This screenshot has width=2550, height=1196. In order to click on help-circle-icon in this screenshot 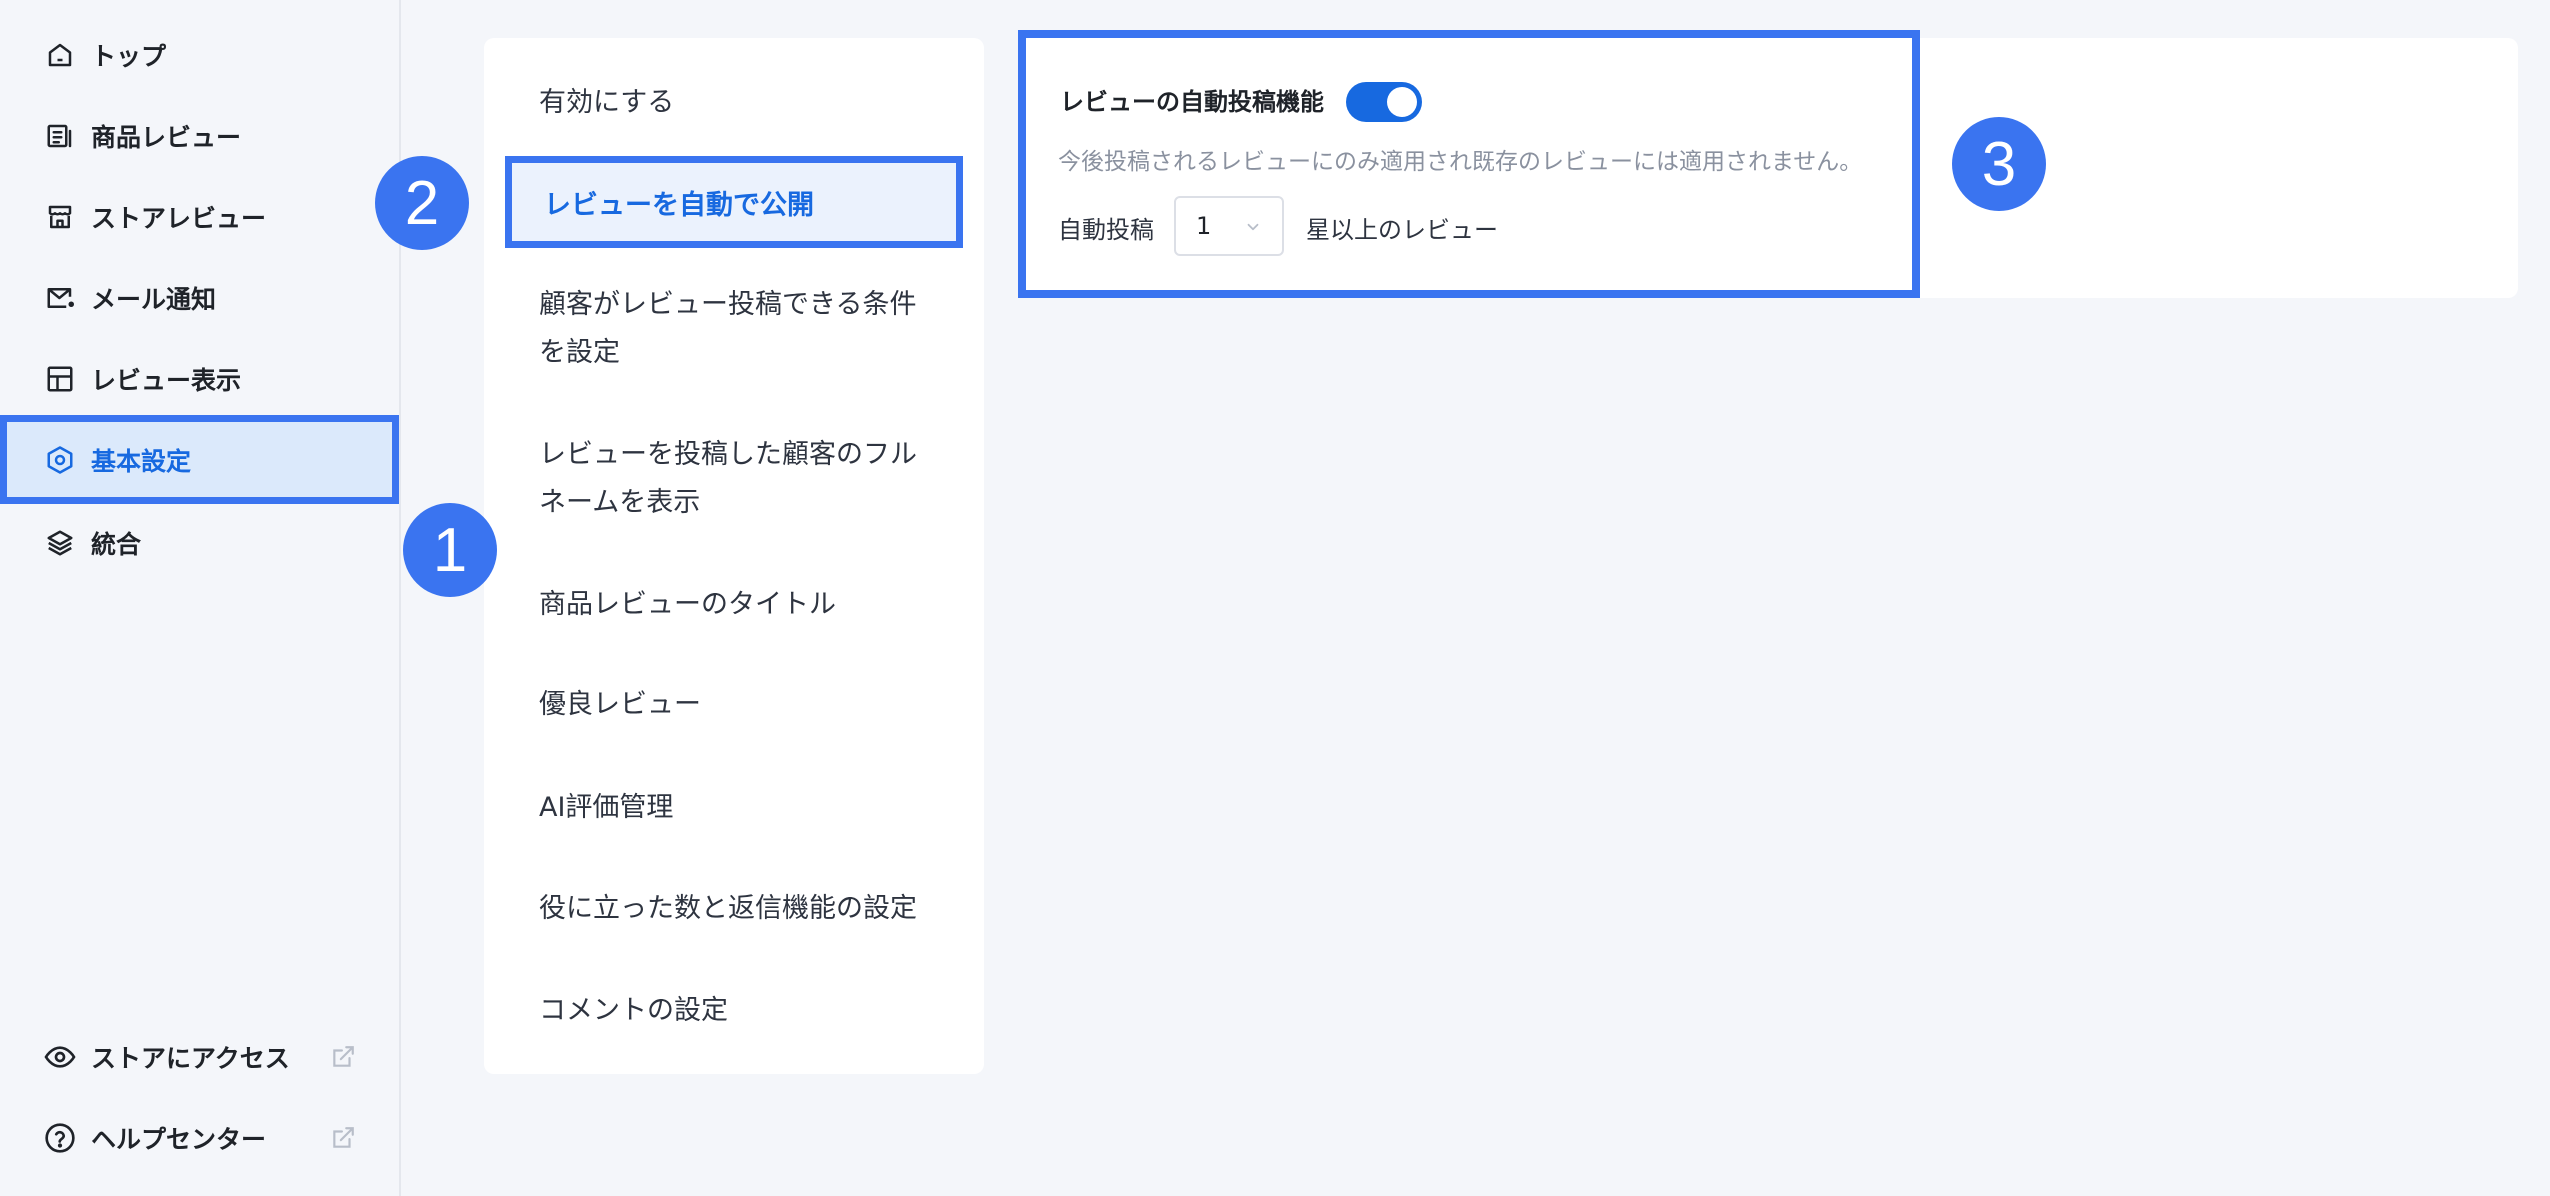, I will do `click(60, 1138)`.